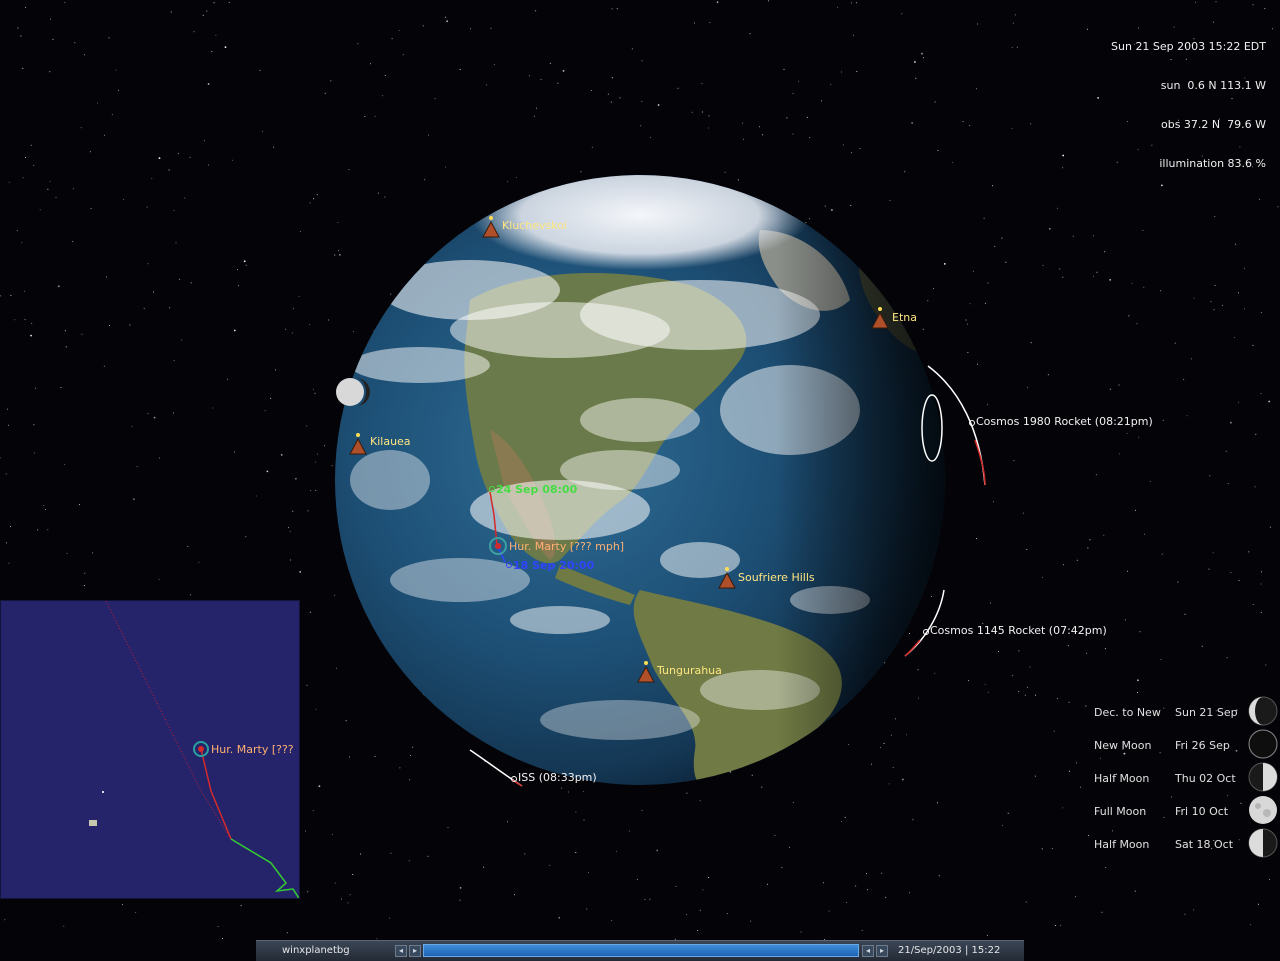  I want to click on moon-phase-row: Half Moon Sat 18 Oct, so click(1187, 843).